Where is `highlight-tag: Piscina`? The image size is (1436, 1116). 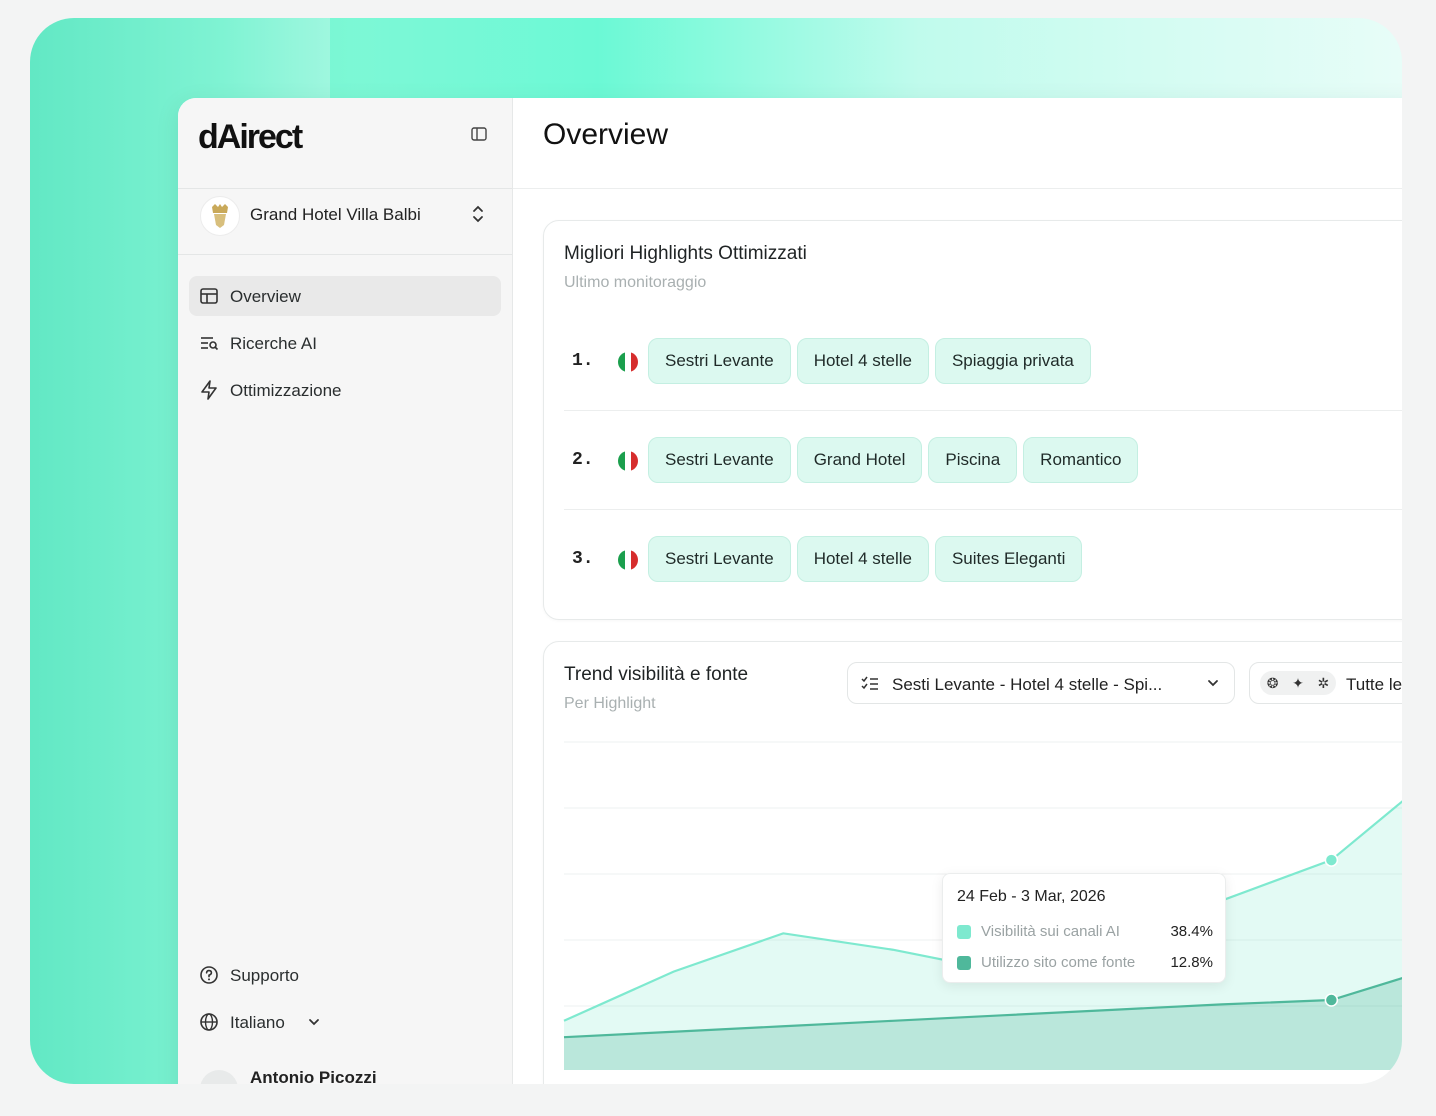 highlight-tag: Piscina is located at coordinates (973, 460).